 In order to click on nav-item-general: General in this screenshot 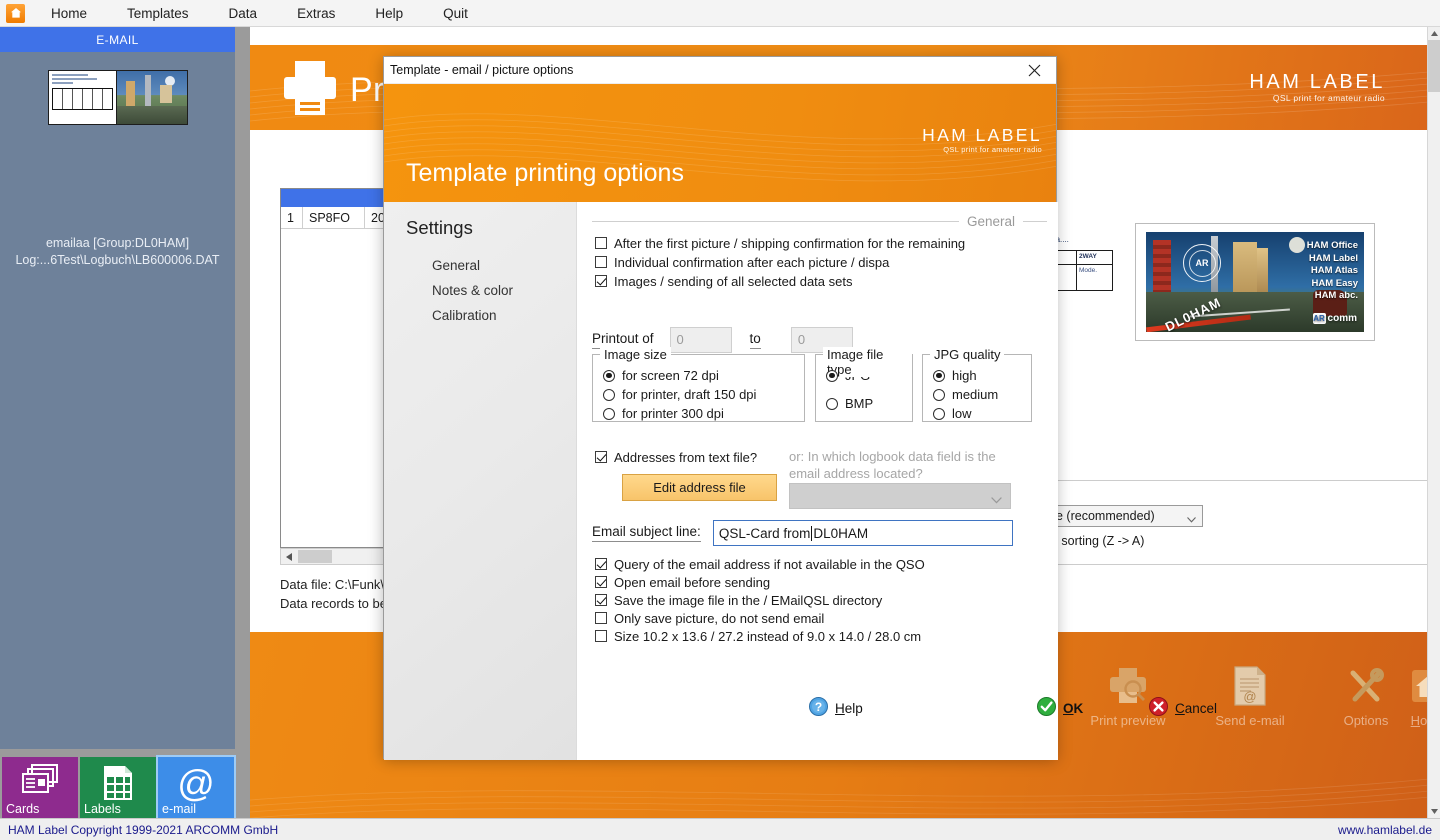, I will do `click(491, 265)`.